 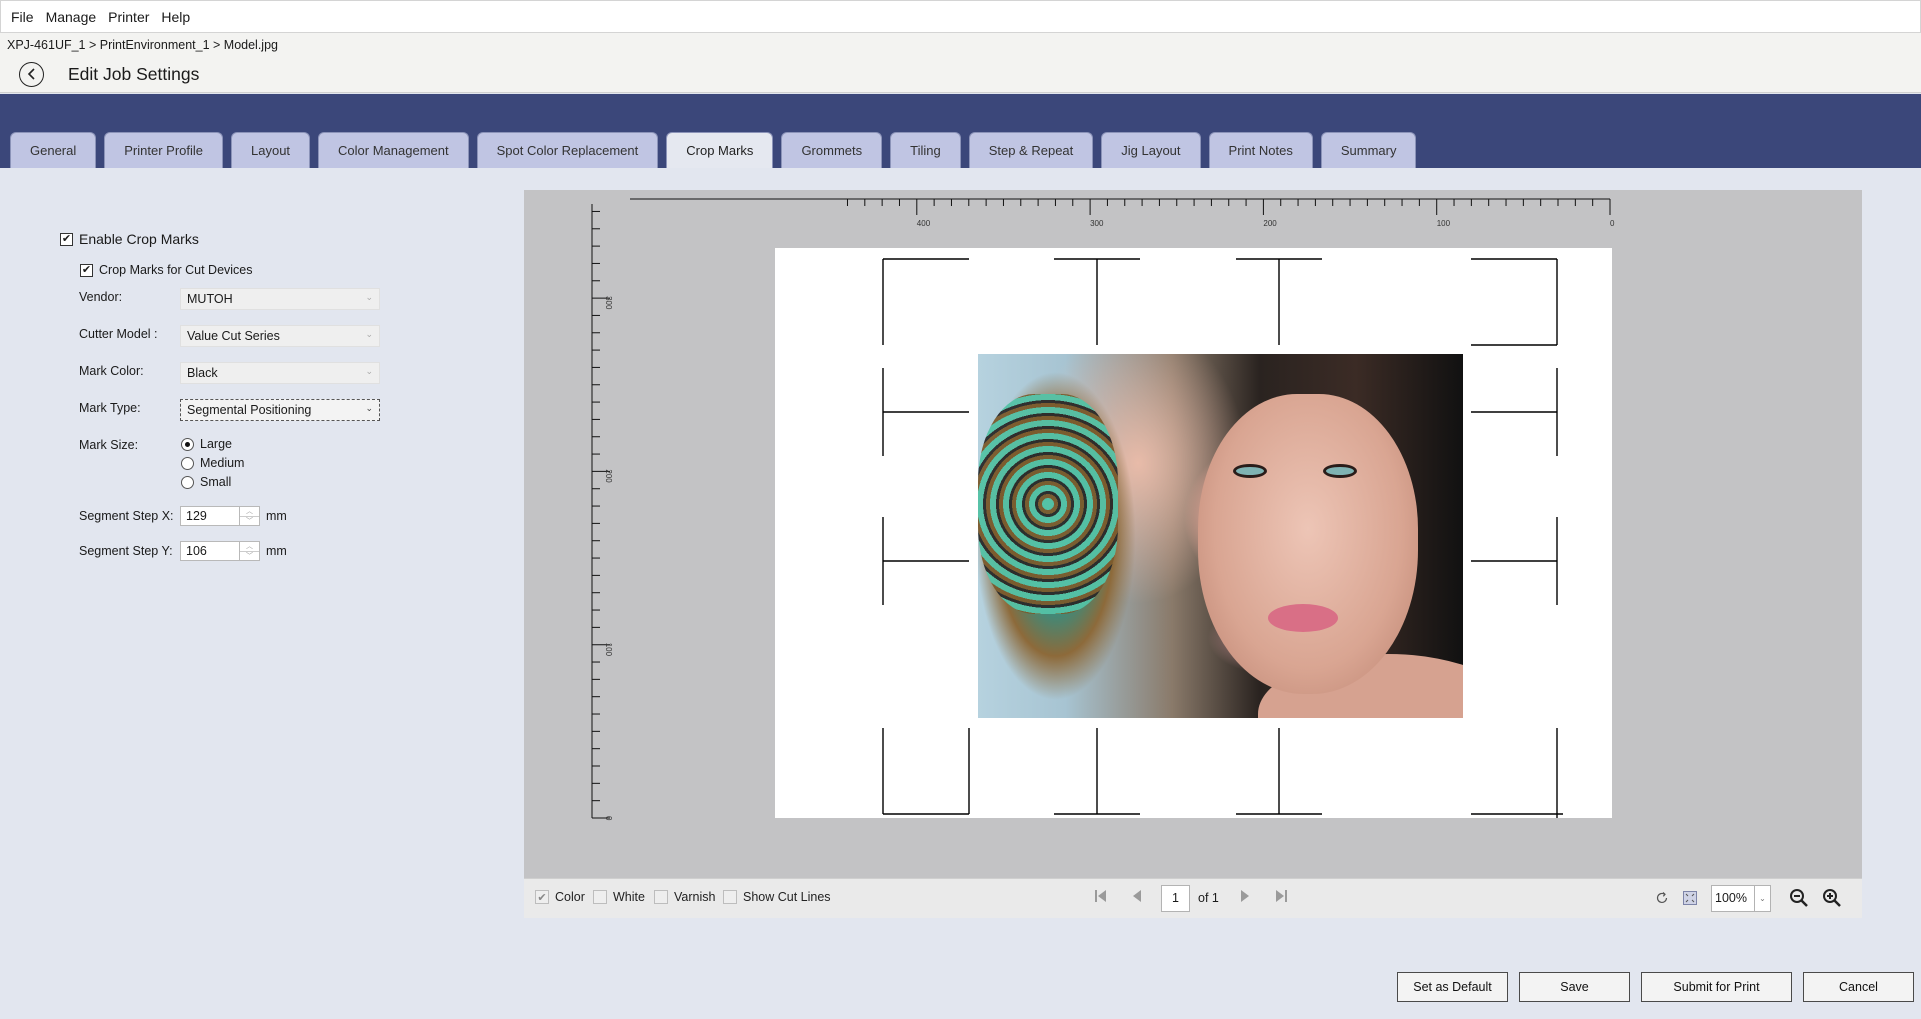 I want to click on tab-crop-marks: Crop Marks, so click(x=720, y=150).